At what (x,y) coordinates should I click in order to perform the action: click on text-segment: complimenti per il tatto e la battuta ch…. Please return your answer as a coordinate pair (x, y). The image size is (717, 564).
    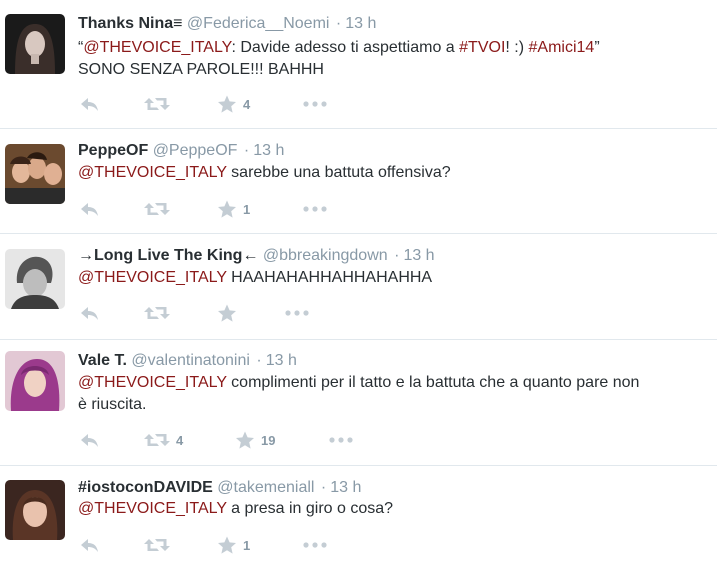
    Looking at the image, I should click on (433, 382).